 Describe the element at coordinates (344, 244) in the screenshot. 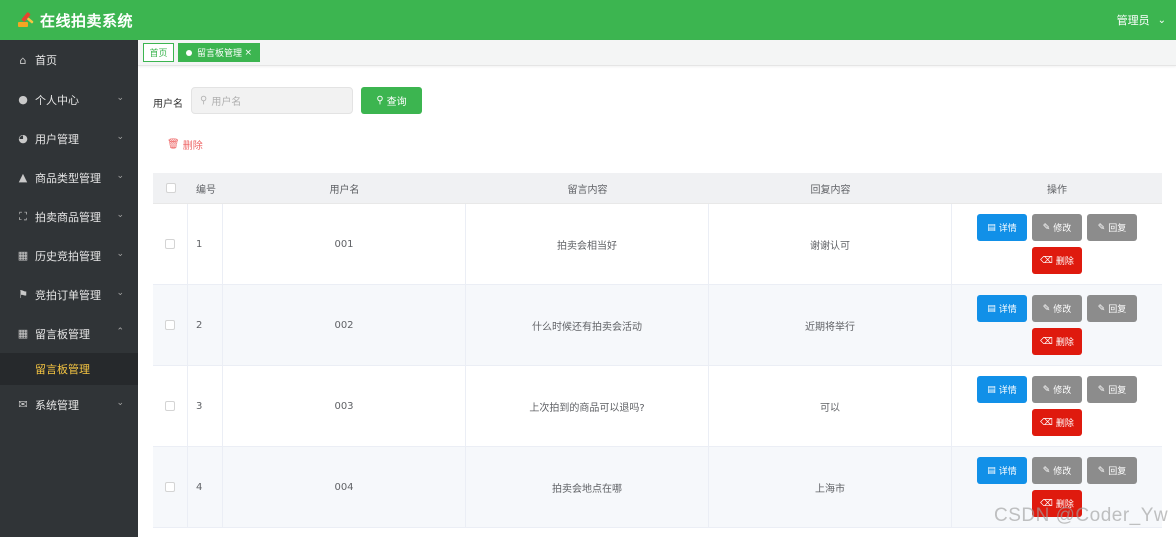

I see `cell-username: 001` at that location.